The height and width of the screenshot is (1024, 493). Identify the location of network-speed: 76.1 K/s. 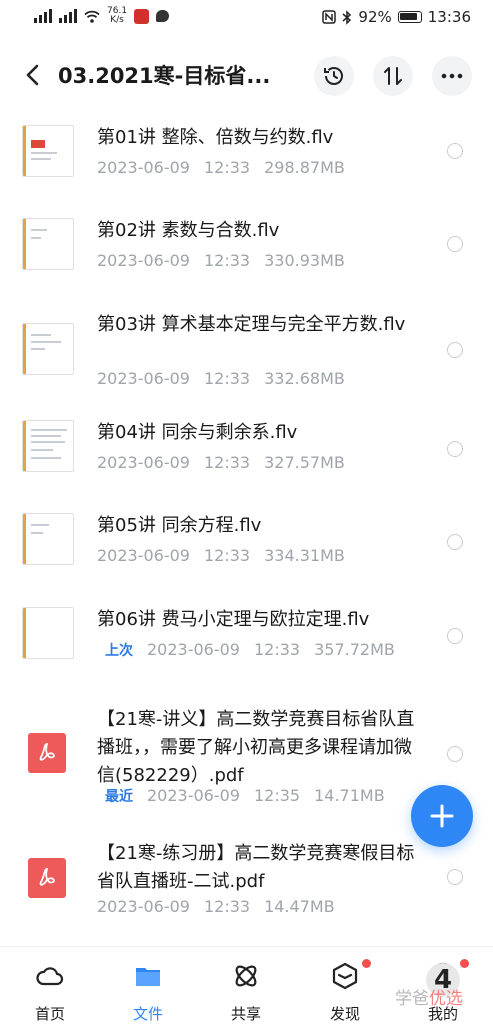
(117, 15).